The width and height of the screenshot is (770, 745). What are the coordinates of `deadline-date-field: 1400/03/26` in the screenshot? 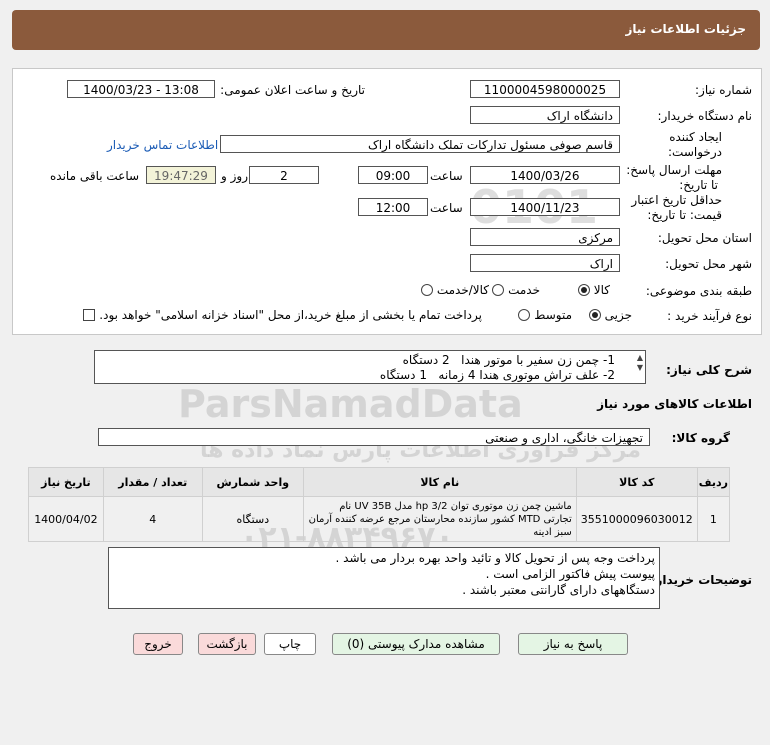 It's located at (545, 175).